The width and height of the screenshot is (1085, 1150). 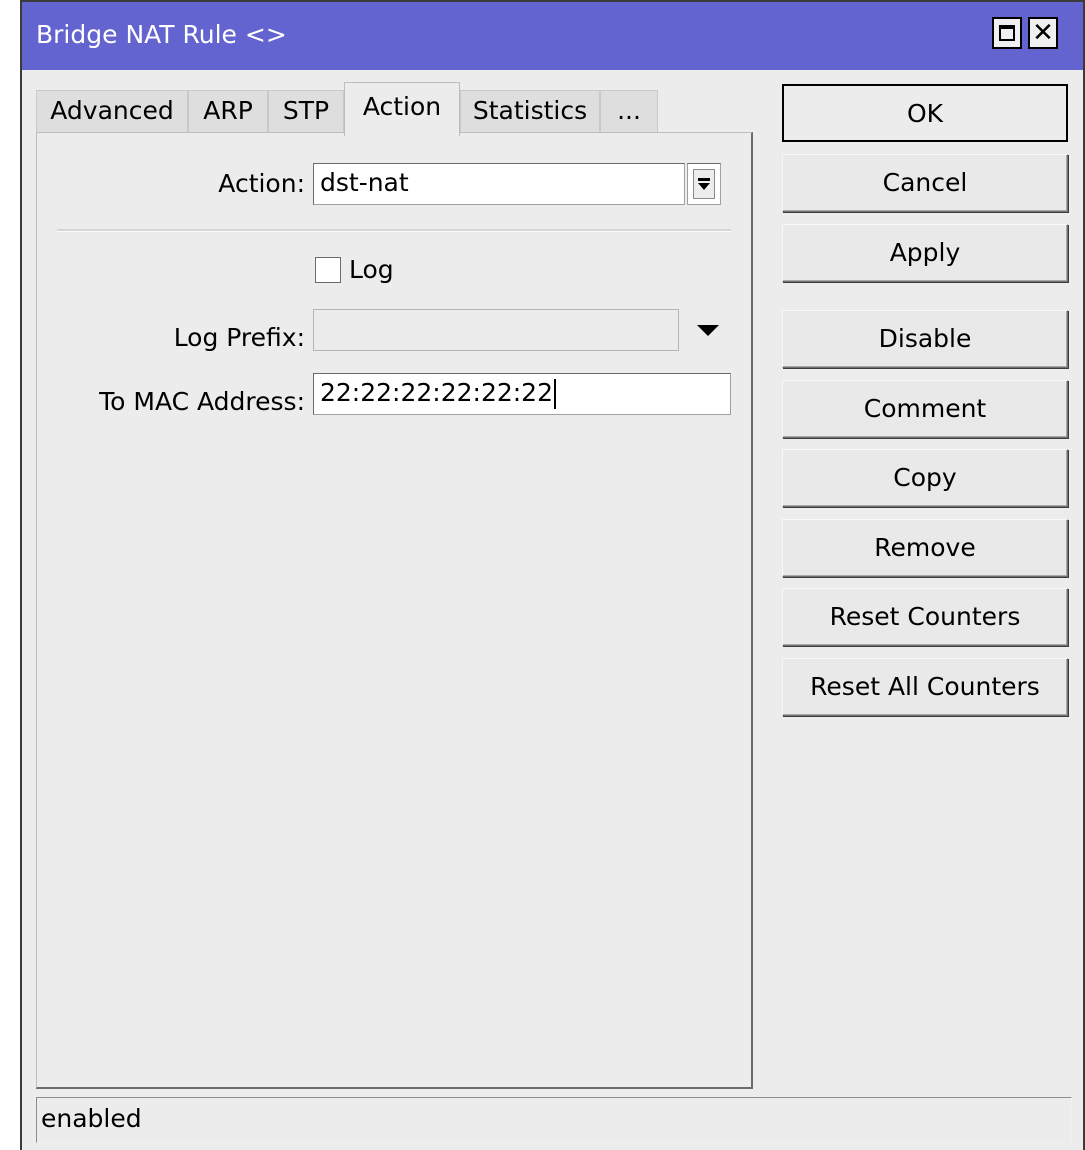 I want to click on comment-button: Comment, so click(x=925, y=409).